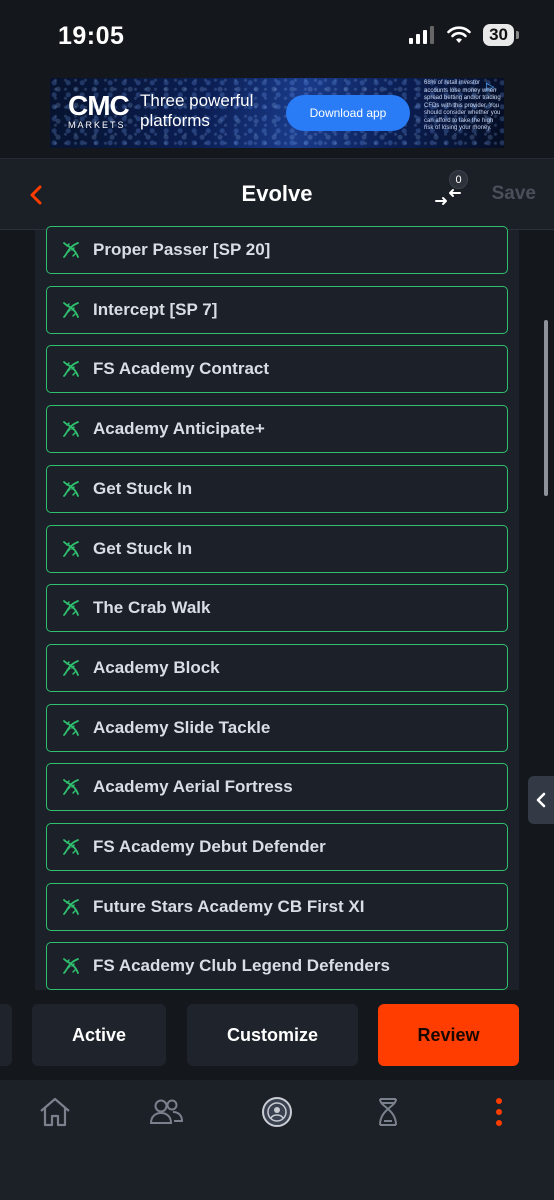 This screenshot has height=1200, width=554. I want to click on evolution-item-label: Academy Anticipate+, so click(179, 428).